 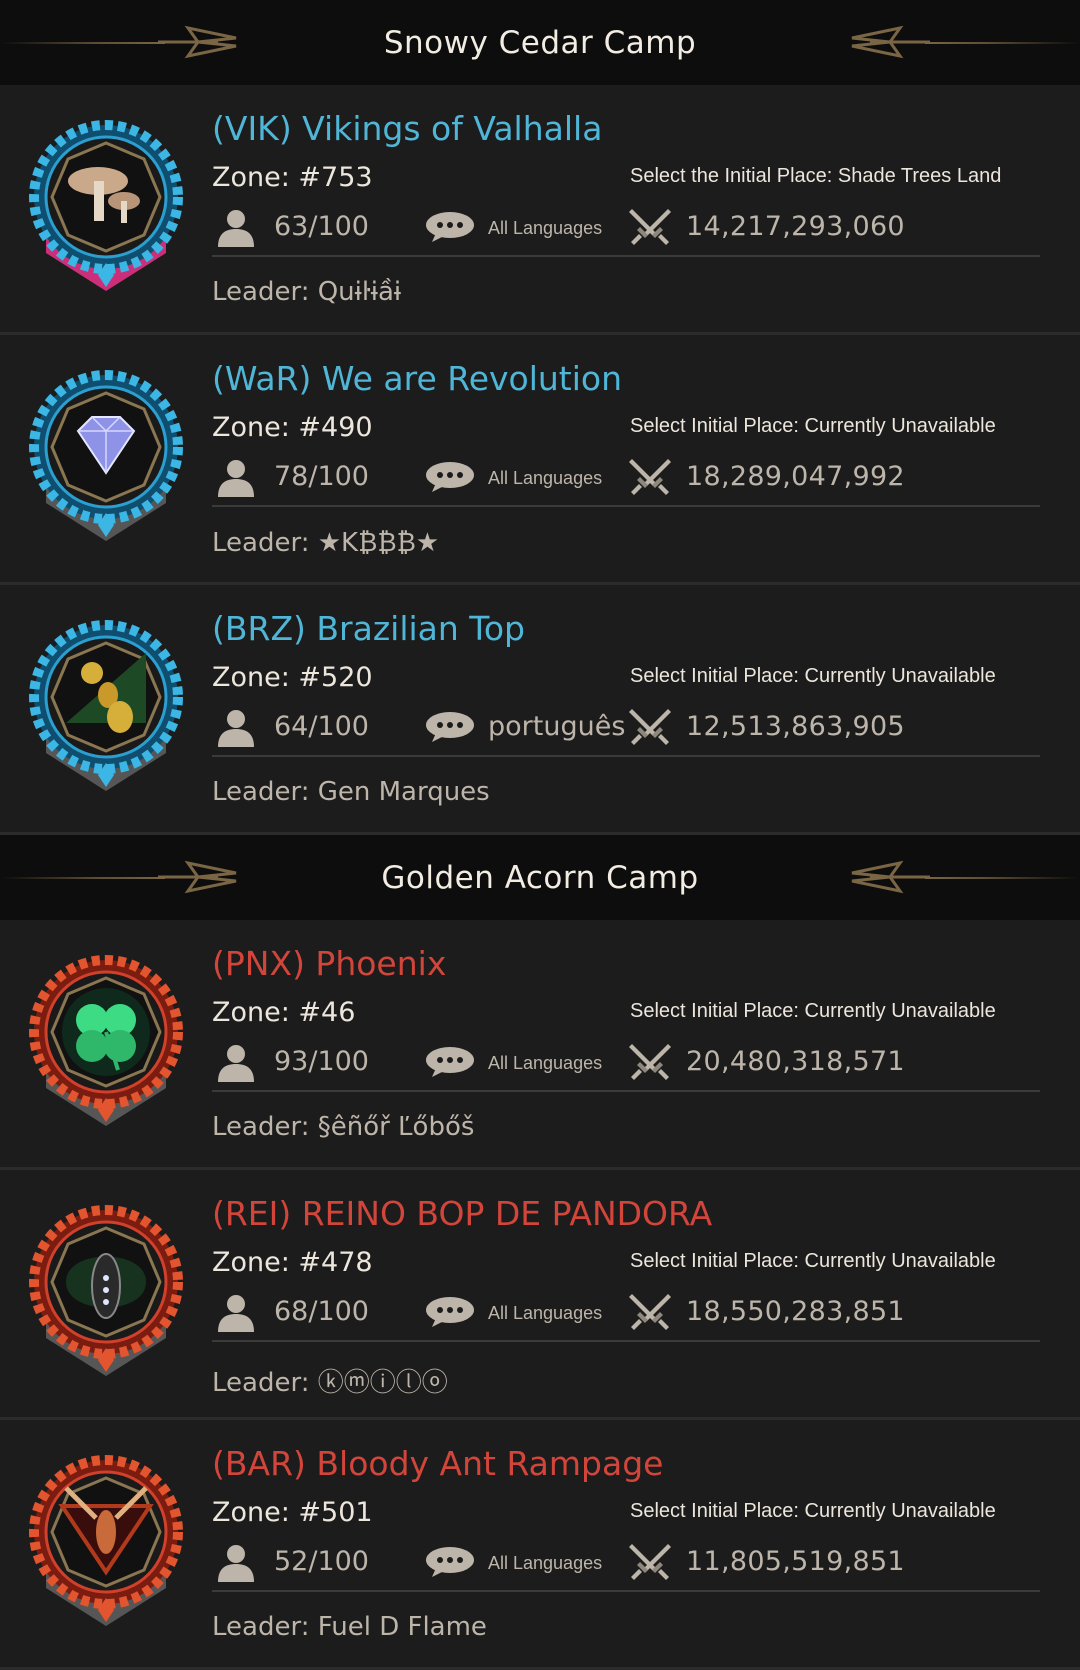 What do you see at coordinates (321, 476) in the screenshot?
I see `member-count: 78/100` at bounding box center [321, 476].